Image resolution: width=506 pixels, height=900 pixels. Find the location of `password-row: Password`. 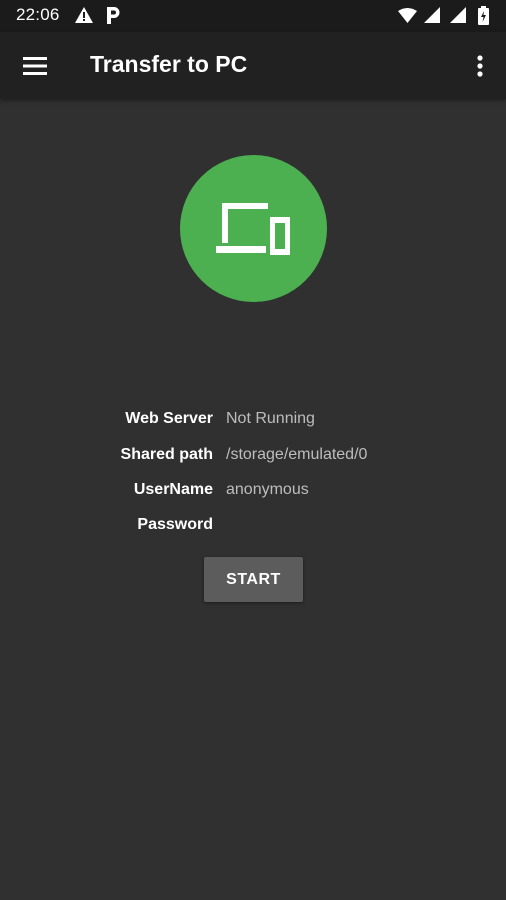

password-row: Password is located at coordinates (253, 528).